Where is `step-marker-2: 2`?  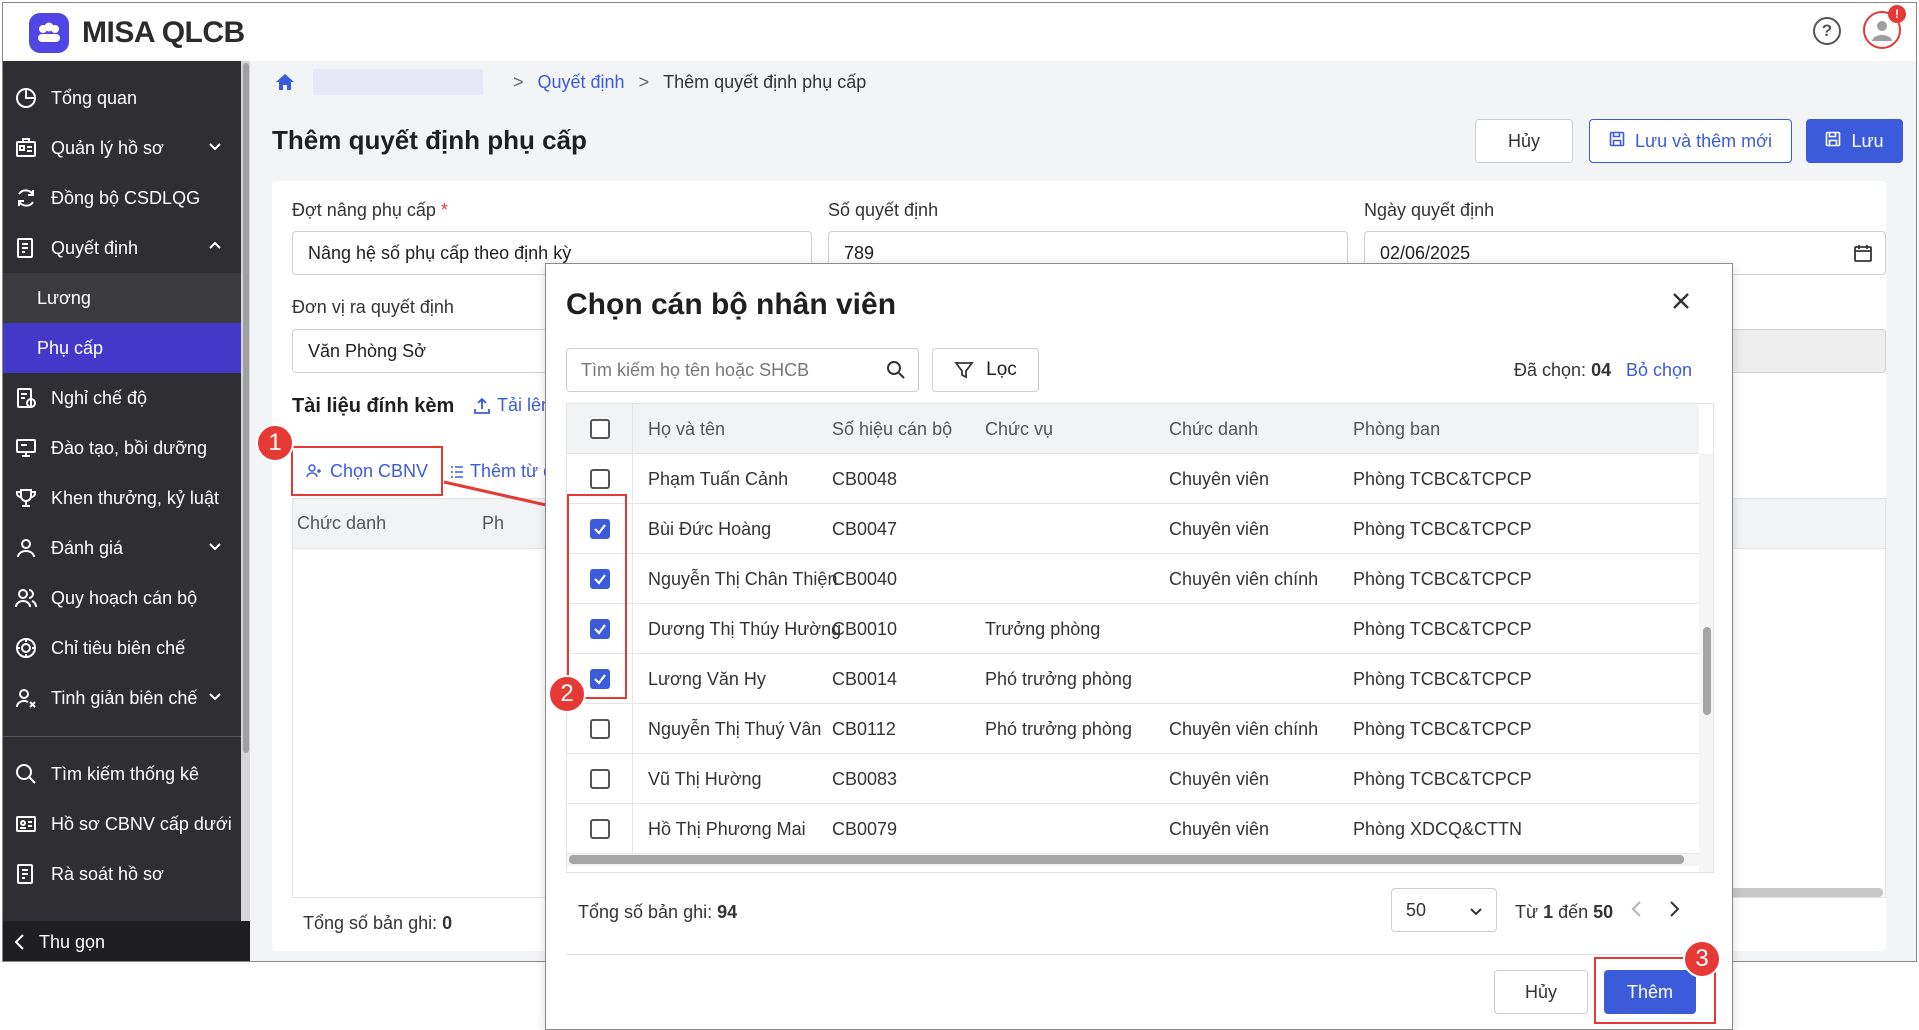 step-marker-2: 2 is located at coordinates (567, 694).